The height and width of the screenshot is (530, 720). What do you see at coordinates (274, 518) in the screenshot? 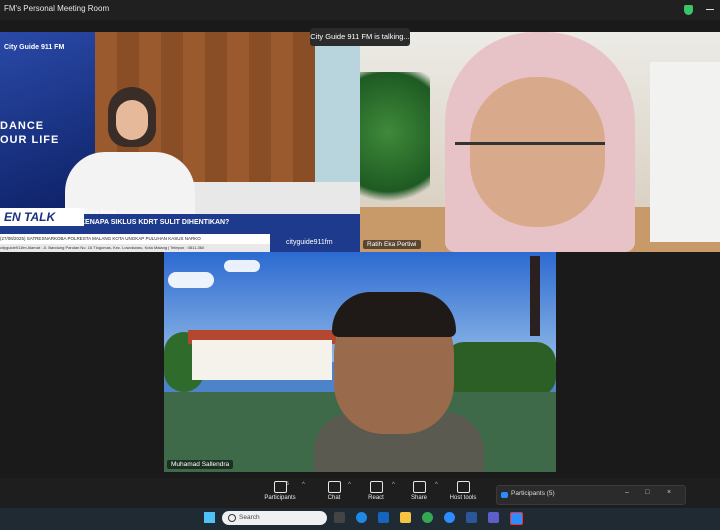
I see `taskbar-search-input: Search` at bounding box center [274, 518].